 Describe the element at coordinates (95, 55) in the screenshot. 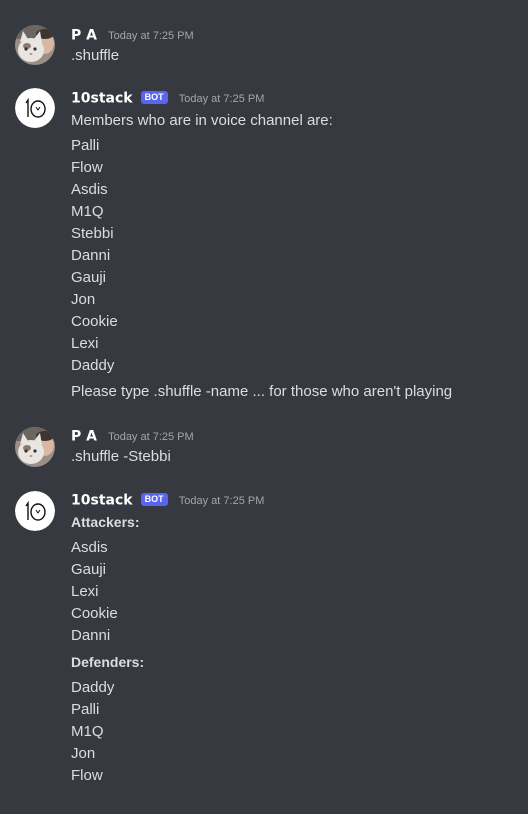

I see `message-text: .shuffle` at that location.